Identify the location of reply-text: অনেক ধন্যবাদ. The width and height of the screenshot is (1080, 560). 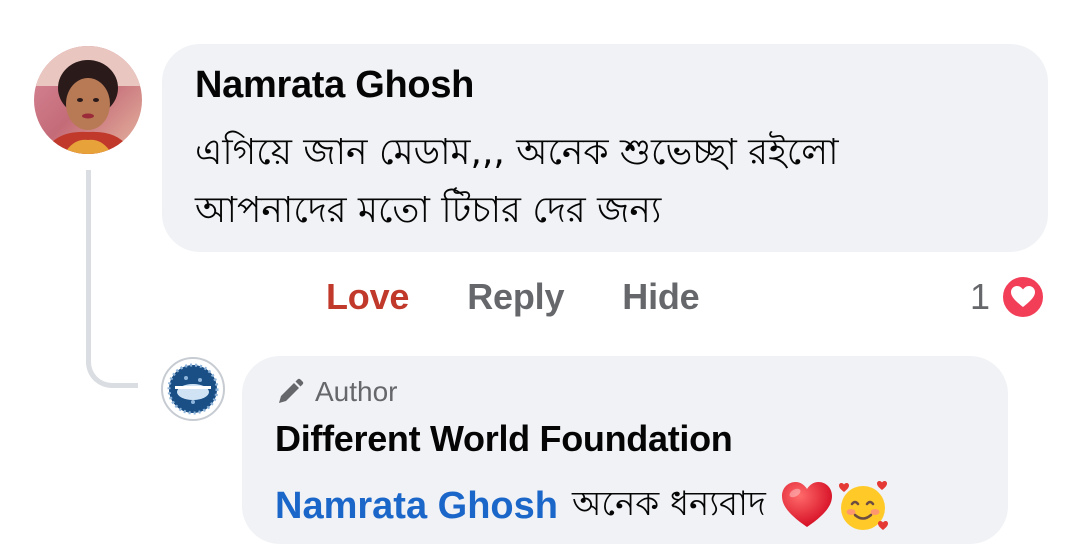
(668, 504).